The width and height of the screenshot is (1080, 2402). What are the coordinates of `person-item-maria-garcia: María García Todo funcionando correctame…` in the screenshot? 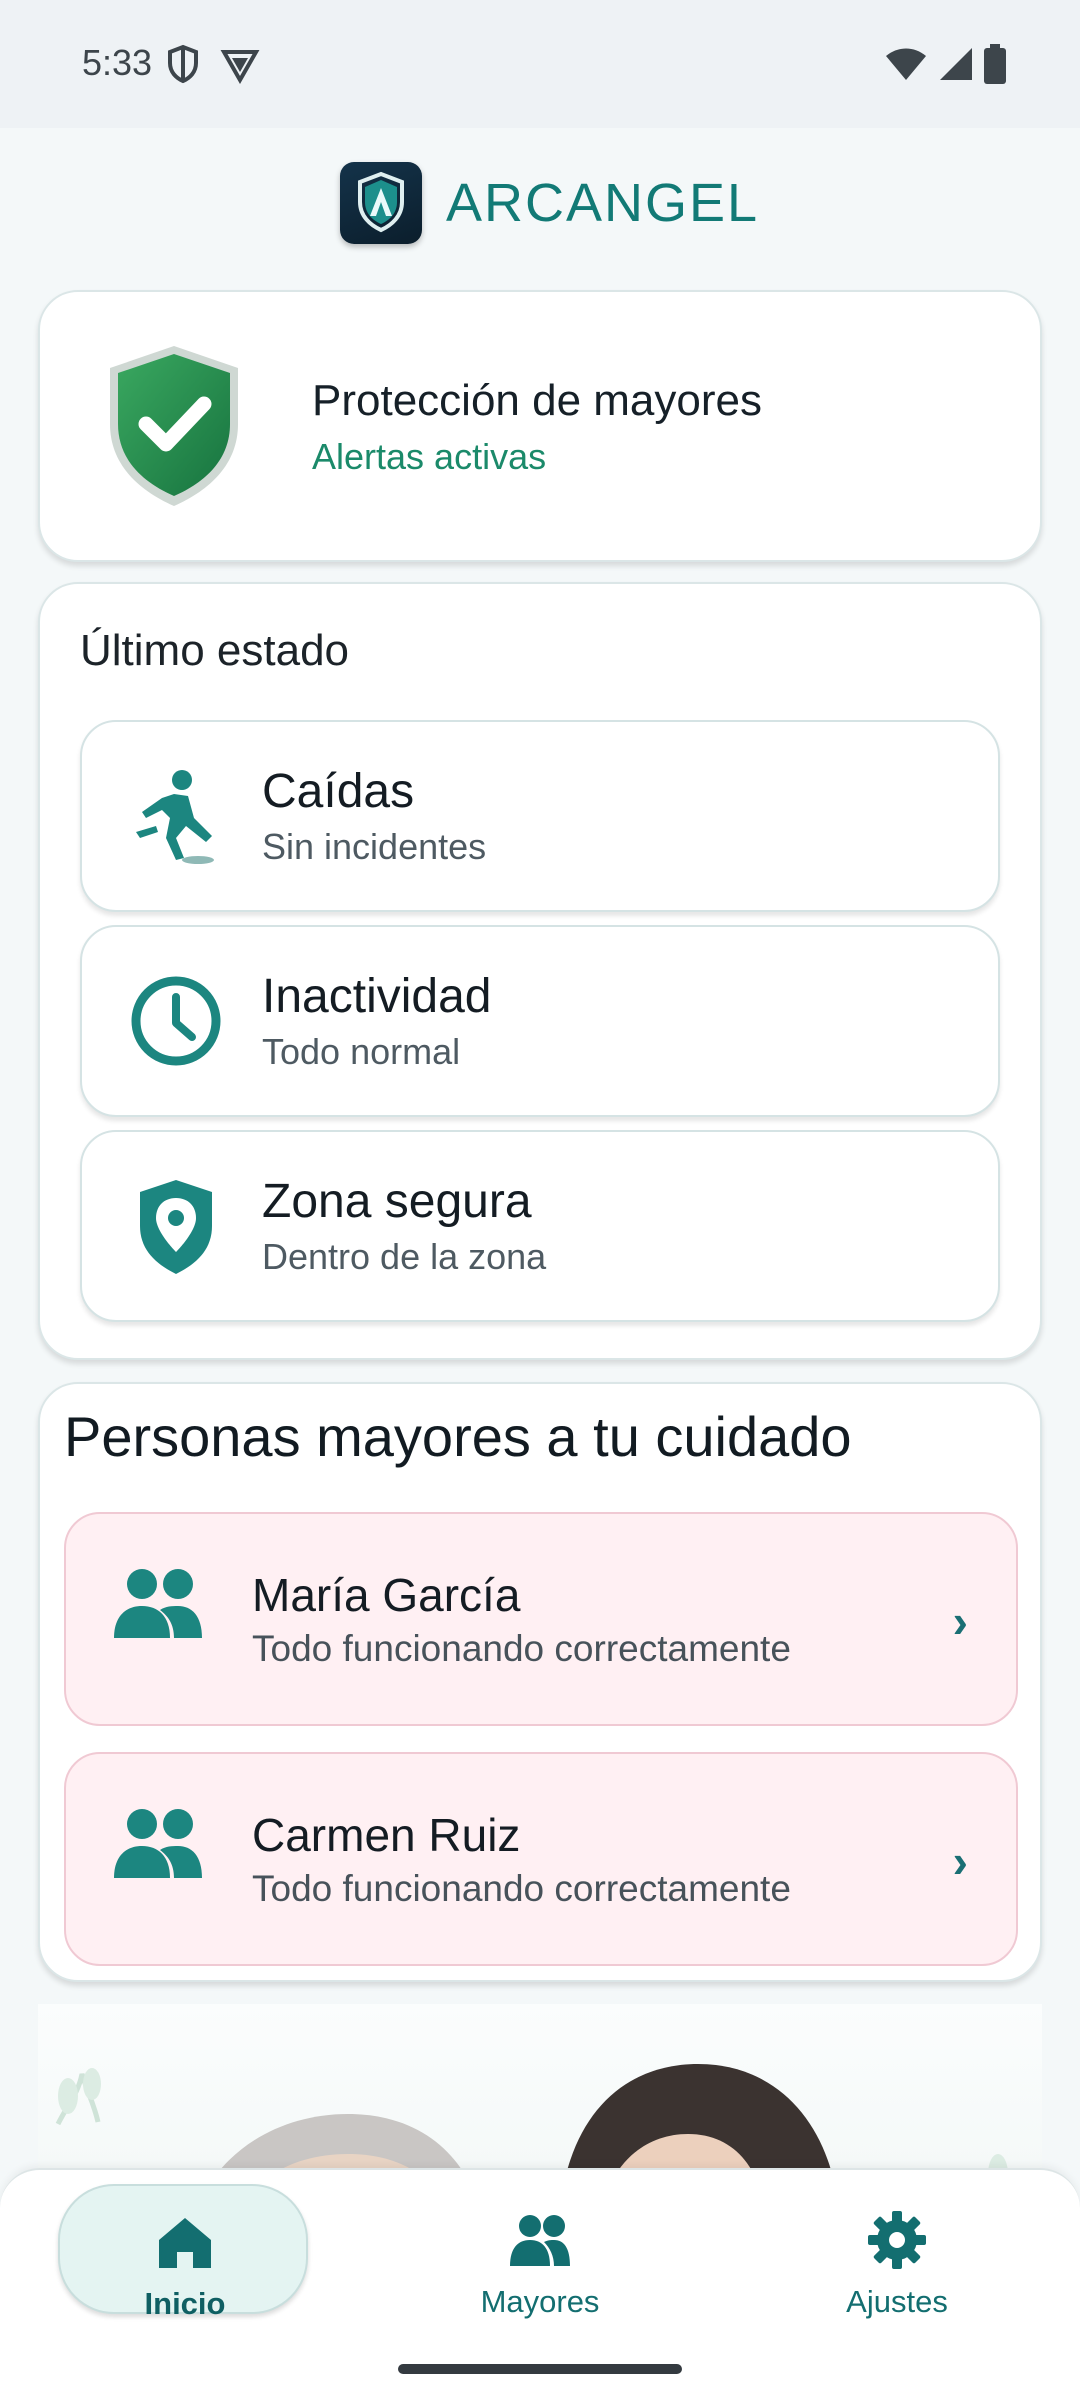 It's located at (541, 1619).